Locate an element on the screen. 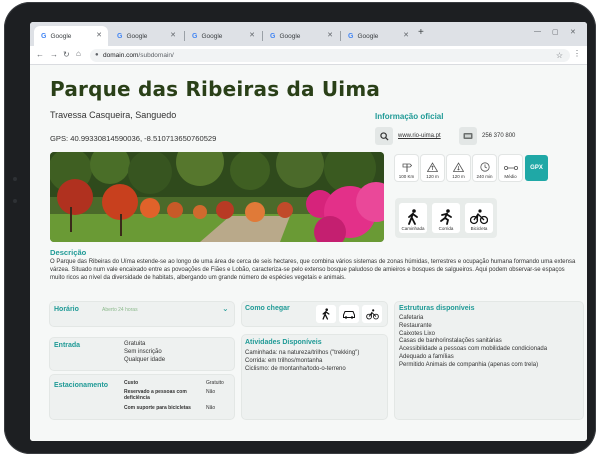 This screenshot has width=601, height=460. parking-heading: Estacionamento is located at coordinates (81, 385).